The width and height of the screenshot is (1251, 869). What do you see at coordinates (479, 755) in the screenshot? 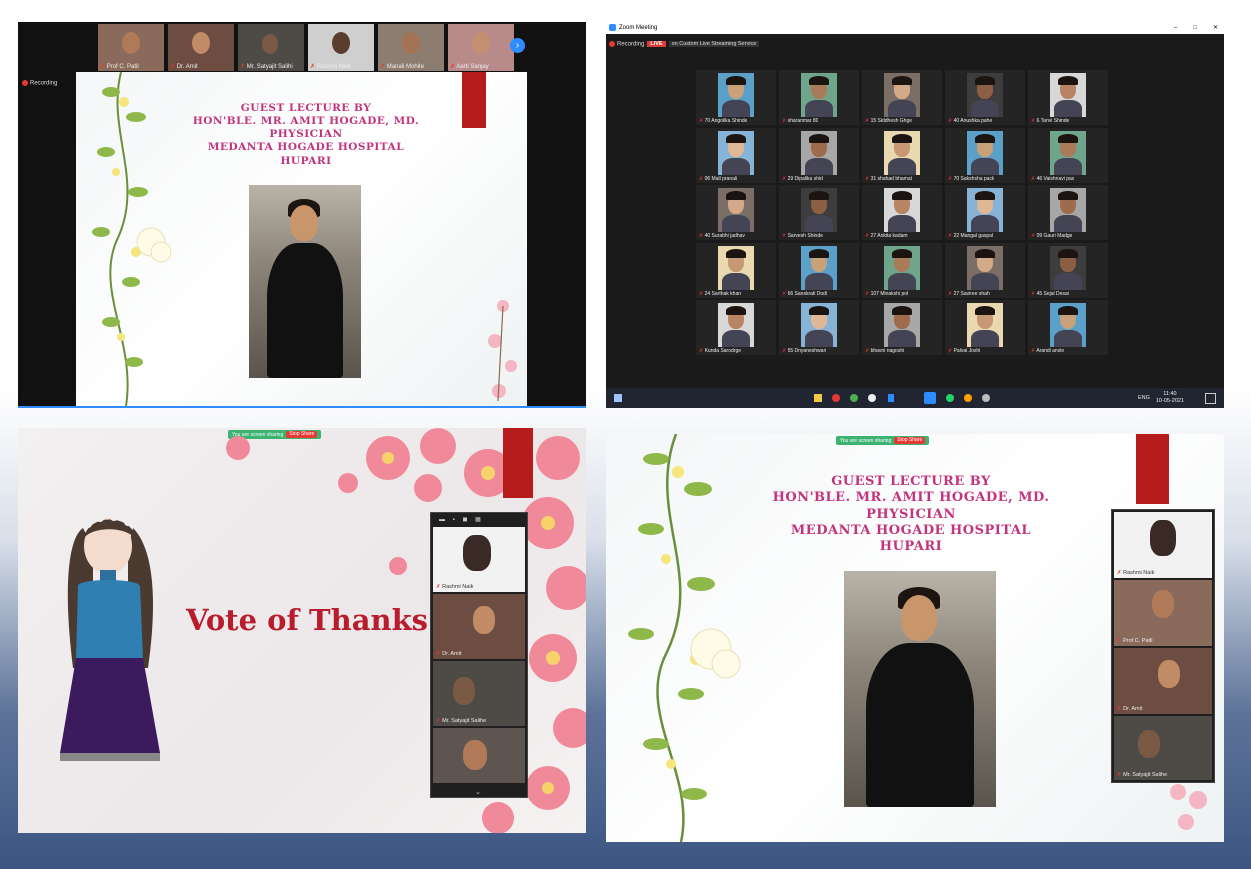
I see `participant-tile` at bounding box center [479, 755].